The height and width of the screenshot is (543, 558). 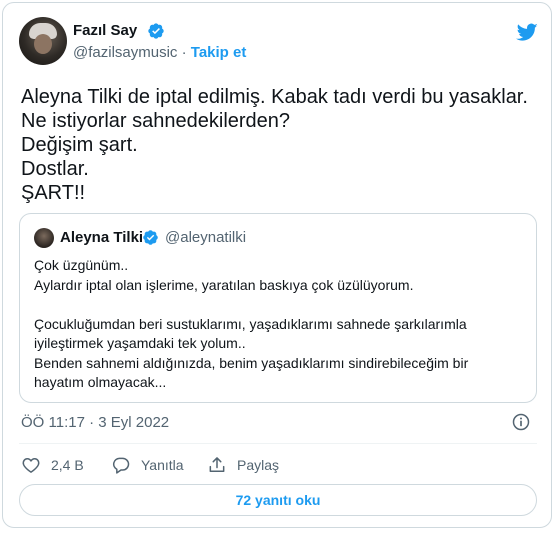 What do you see at coordinates (258, 465) in the screenshot?
I see `share-label: Paylaş` at bounding box center [258, 465].